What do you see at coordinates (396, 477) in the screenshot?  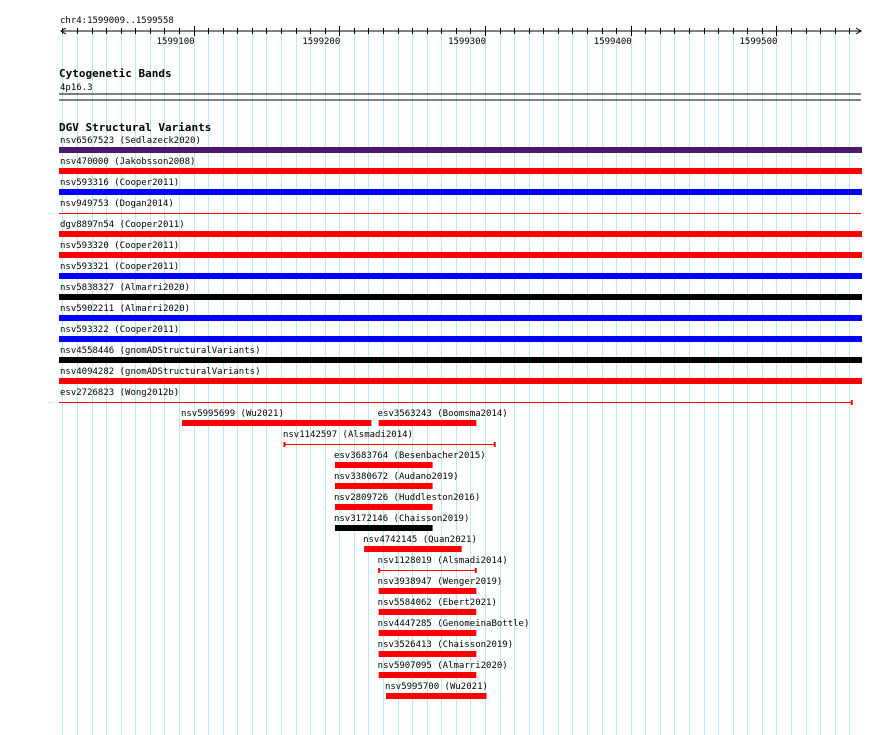 I see `sv-feature-label: nsv3380672 (Audano2019)` at bounding box center [396, 477].